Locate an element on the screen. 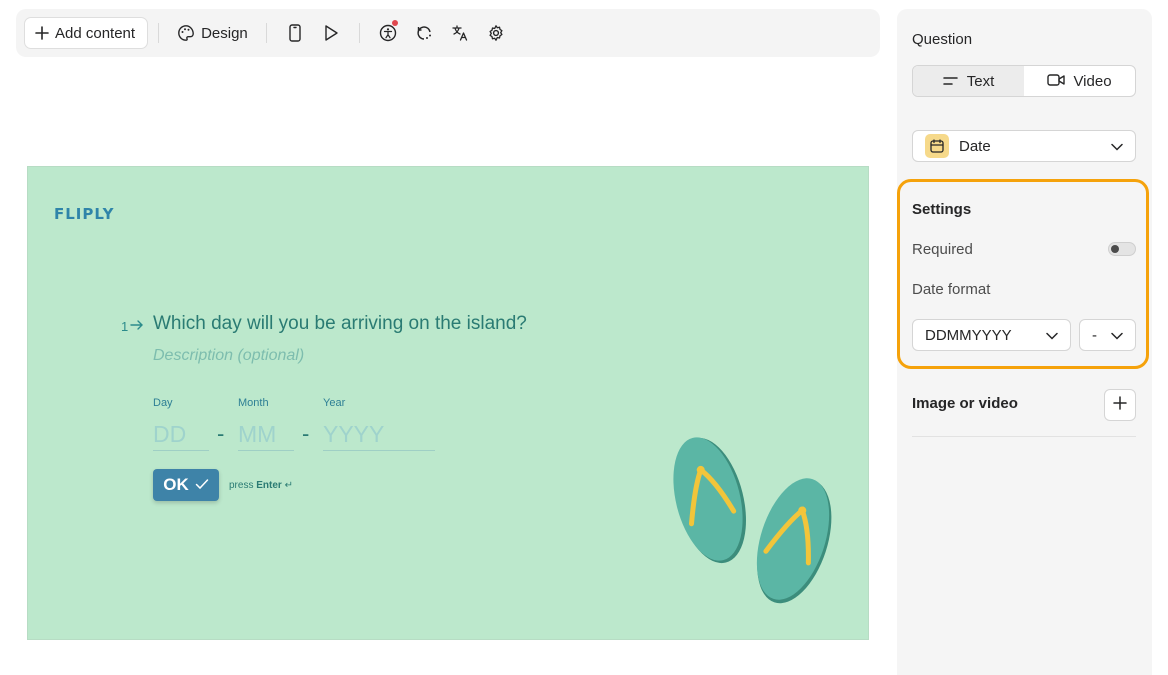 This screenshot has height=675, width=1168. required-toggle is located at coordinates (1122, 249).